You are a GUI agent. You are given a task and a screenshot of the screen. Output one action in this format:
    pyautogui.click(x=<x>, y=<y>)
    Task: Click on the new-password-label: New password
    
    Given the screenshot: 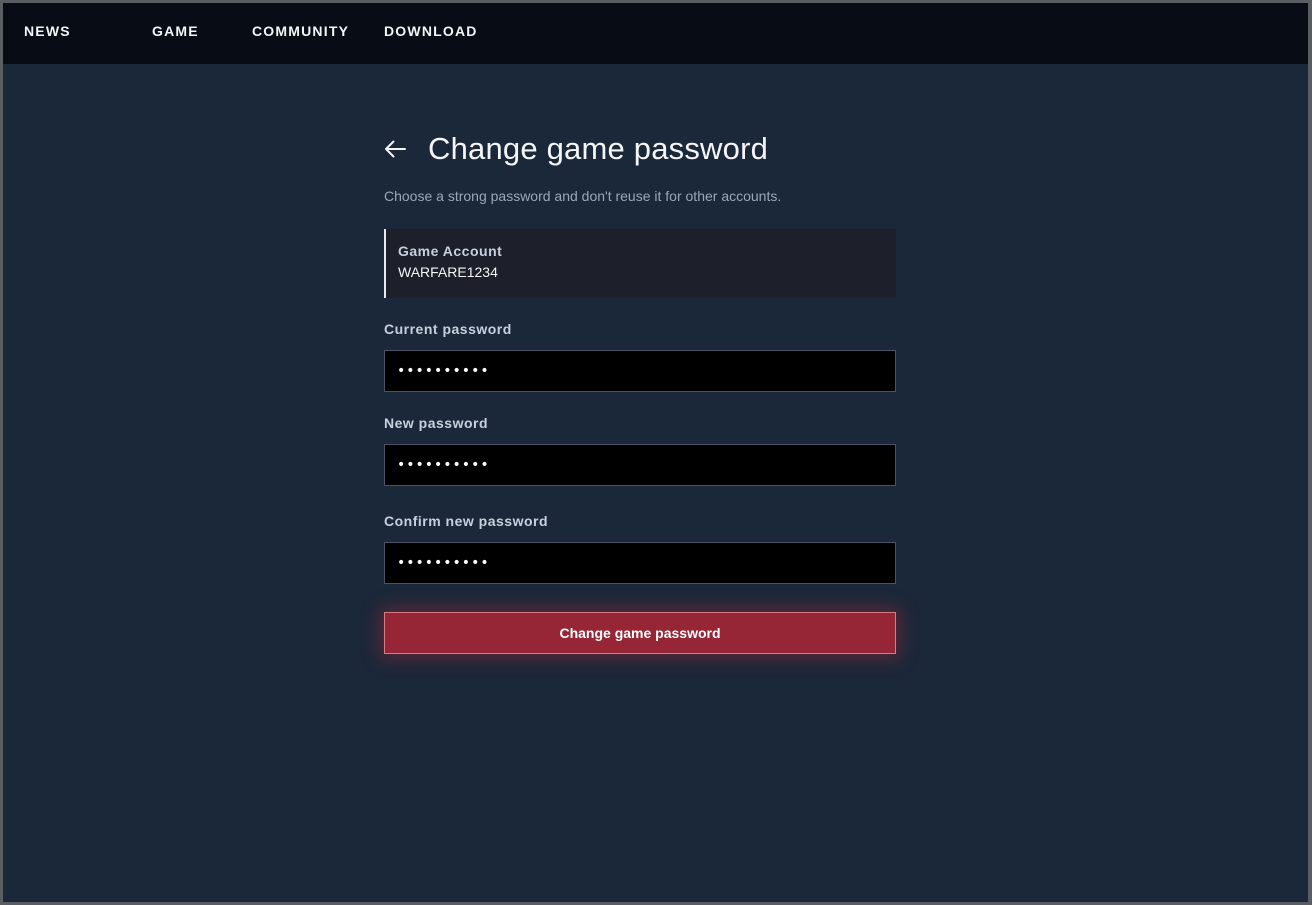 What is the action you would take?
    pyautogui.click(x=436, y=423)
    